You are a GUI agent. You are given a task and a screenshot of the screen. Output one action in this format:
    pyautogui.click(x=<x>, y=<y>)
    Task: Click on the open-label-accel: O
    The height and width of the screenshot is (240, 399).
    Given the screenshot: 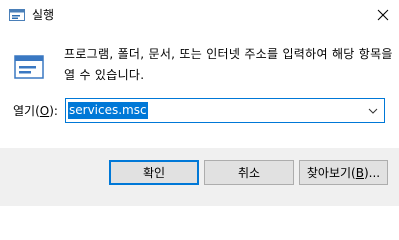 What is the action you would take?
    pyautogui.click(x=44, y=111)
    